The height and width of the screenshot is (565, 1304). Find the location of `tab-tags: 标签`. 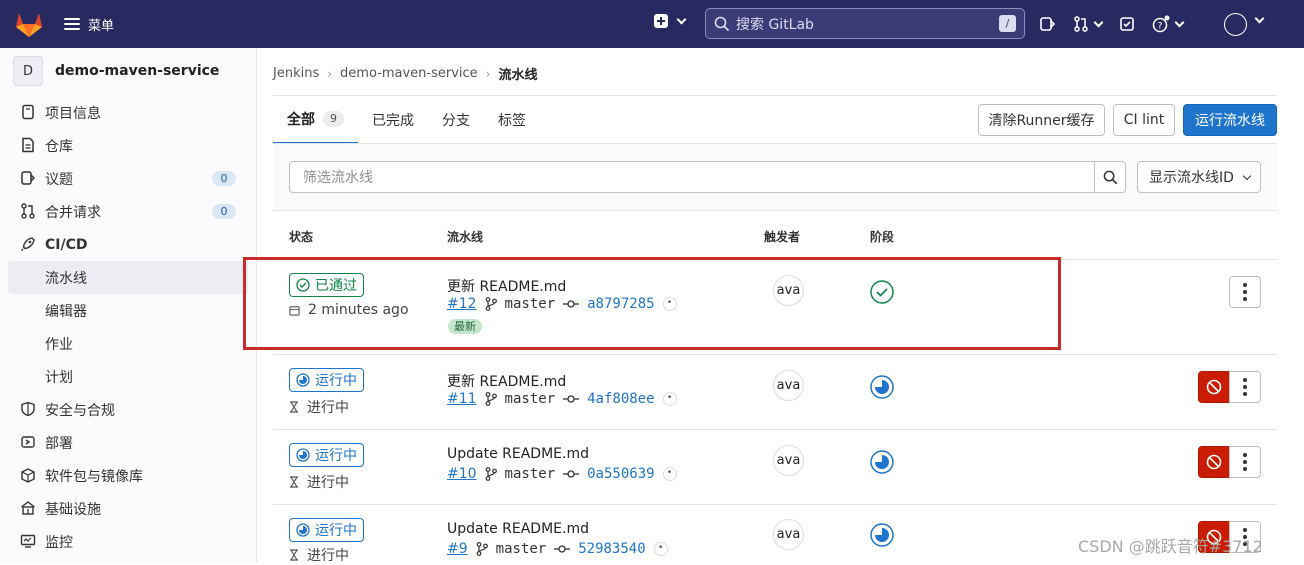

tab-tags: 标签 is located at coordinates (512, 120).